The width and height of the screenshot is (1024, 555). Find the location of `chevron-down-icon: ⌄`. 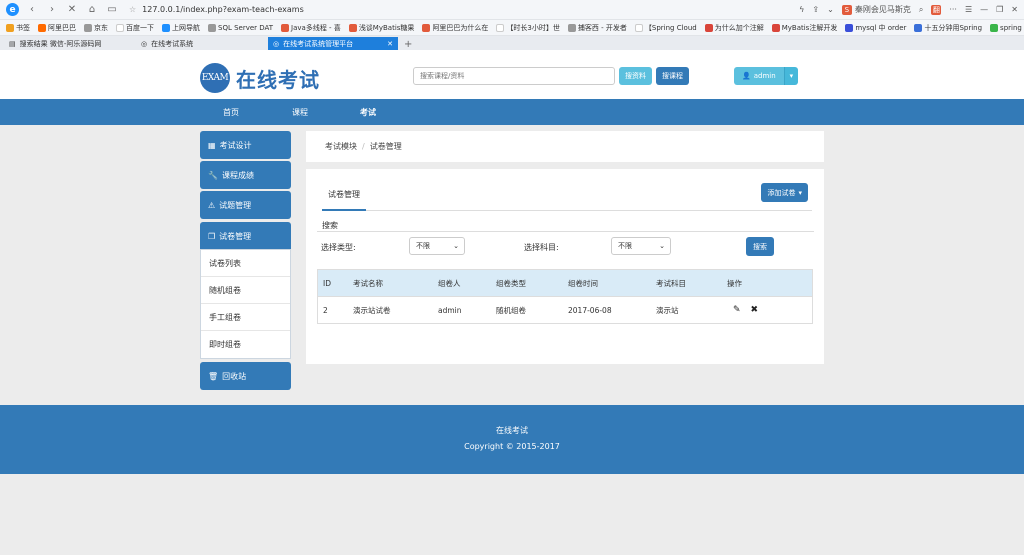

chevron-down-icon: ⌄ is located at coordinates (662, 246).